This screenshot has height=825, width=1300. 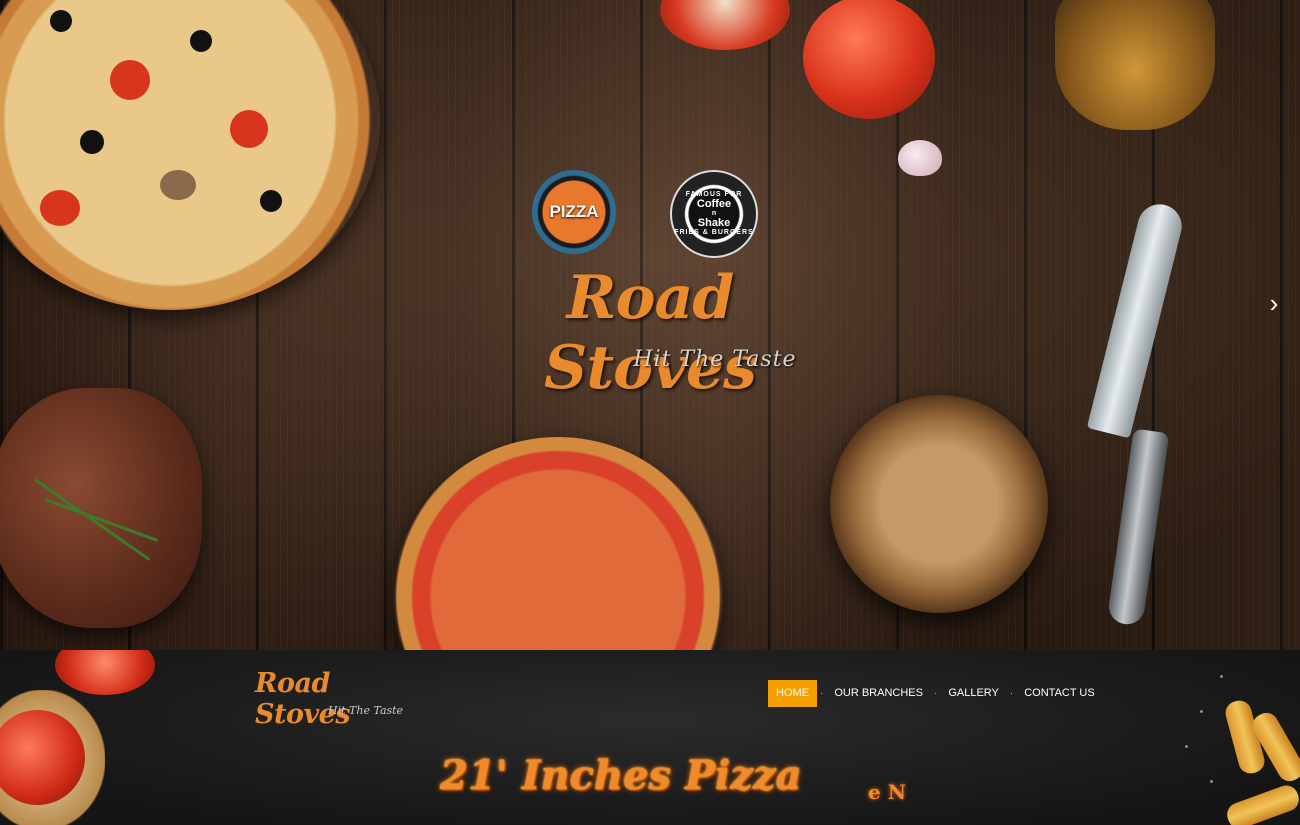 I want to click on mushroom-topping, so click(x=178, y=185).